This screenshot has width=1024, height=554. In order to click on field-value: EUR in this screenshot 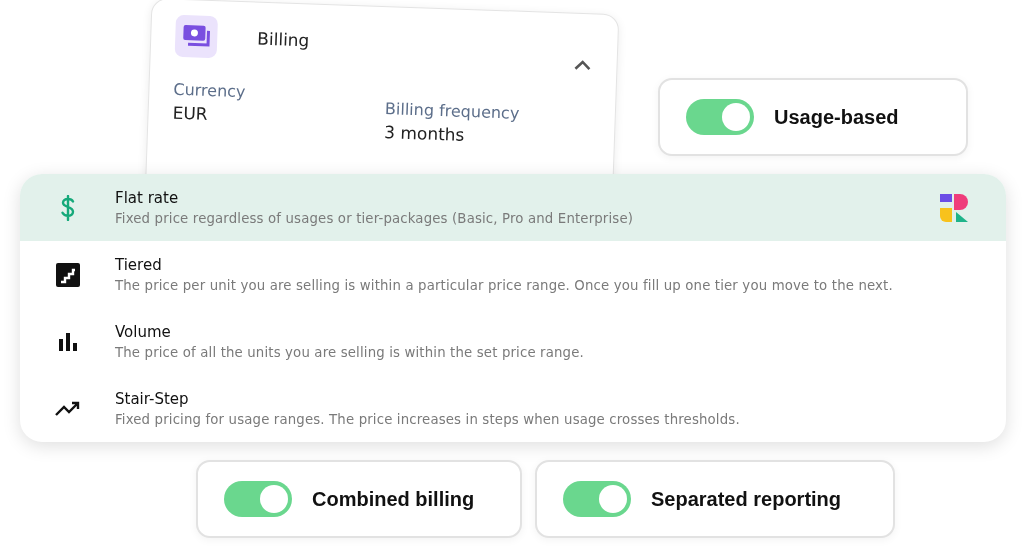, I will do `click(190, 114)`.